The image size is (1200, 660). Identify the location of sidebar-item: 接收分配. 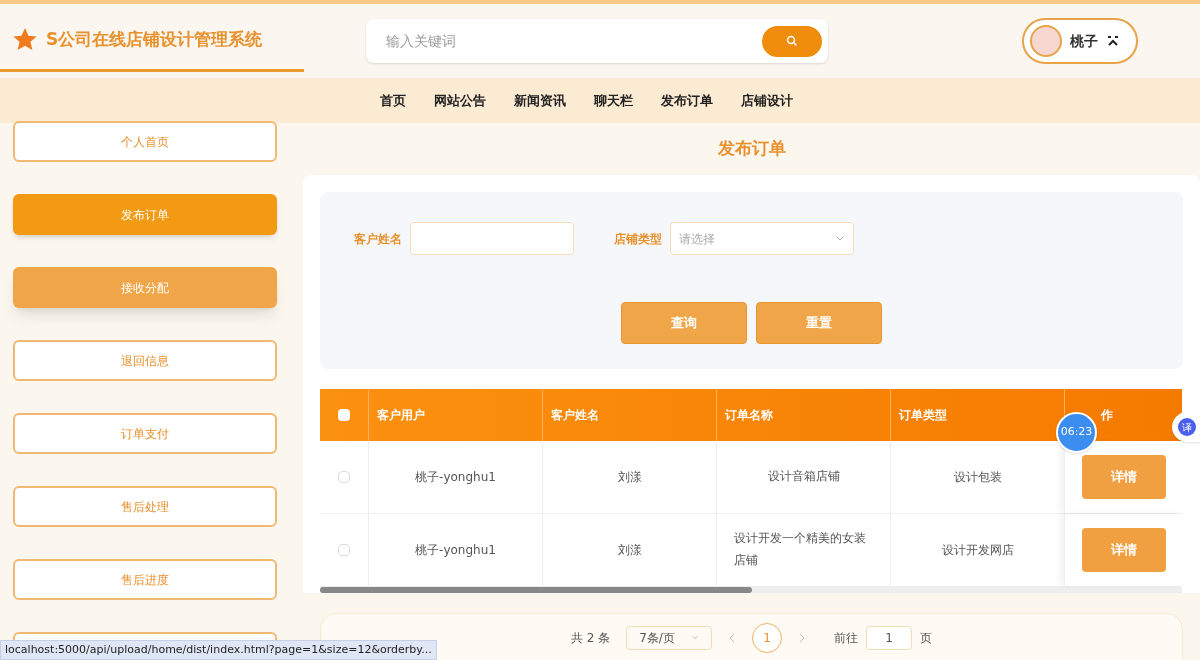
(145, 287).